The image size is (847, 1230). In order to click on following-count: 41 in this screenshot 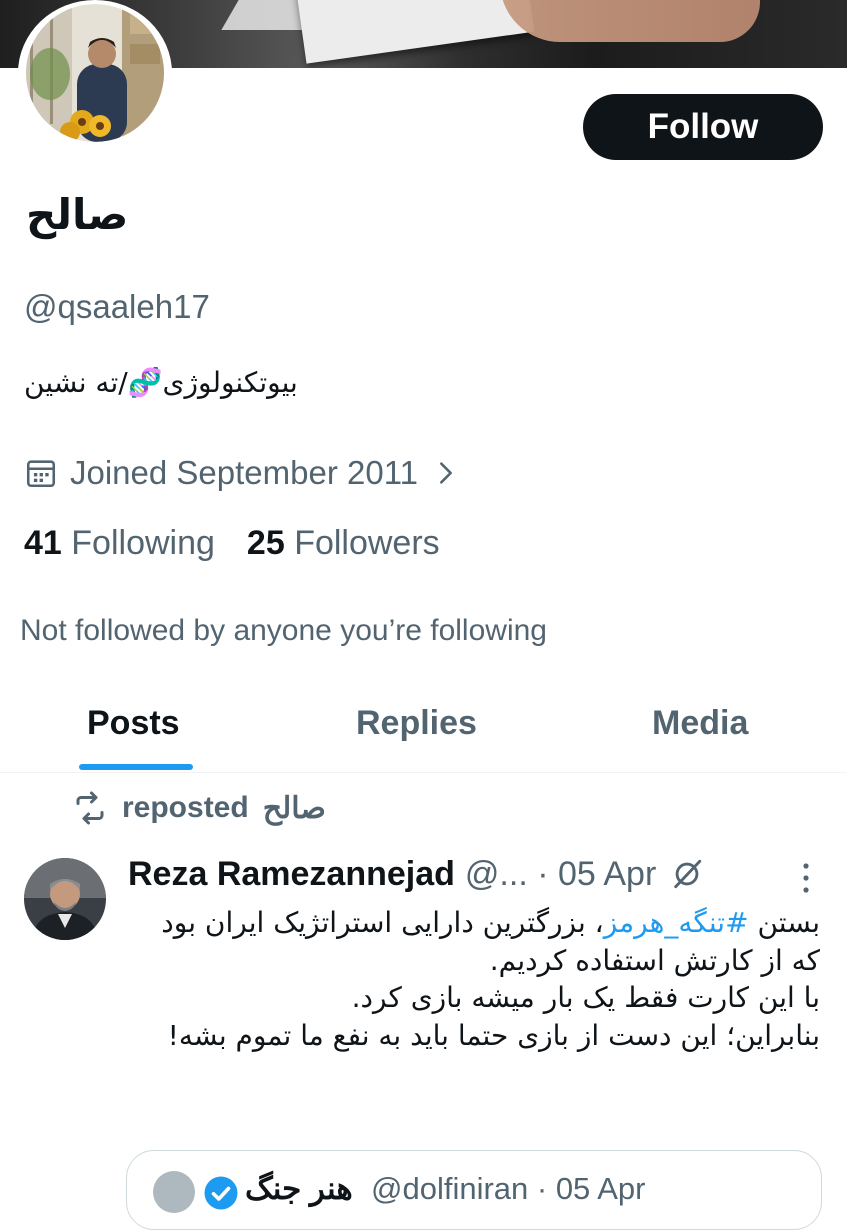, I will do `click(43, 543)`.